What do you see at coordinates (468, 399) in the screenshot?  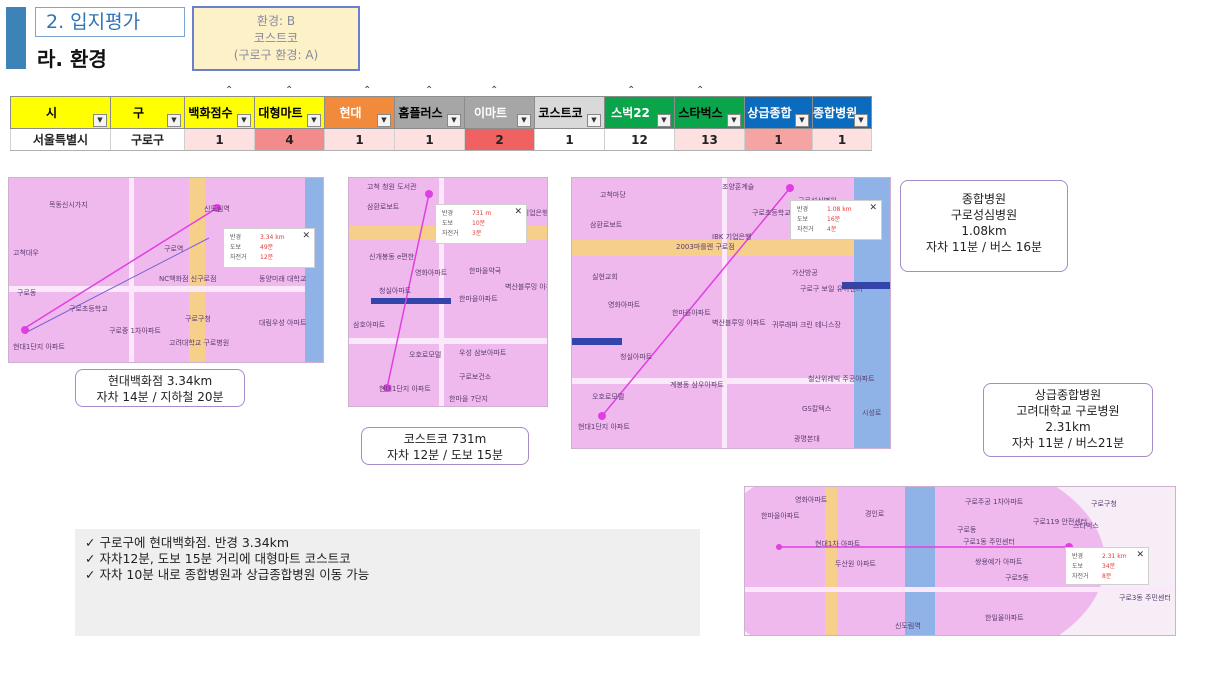 I see `map-label: 한마을 7단지` at bounding box center [468, 399].